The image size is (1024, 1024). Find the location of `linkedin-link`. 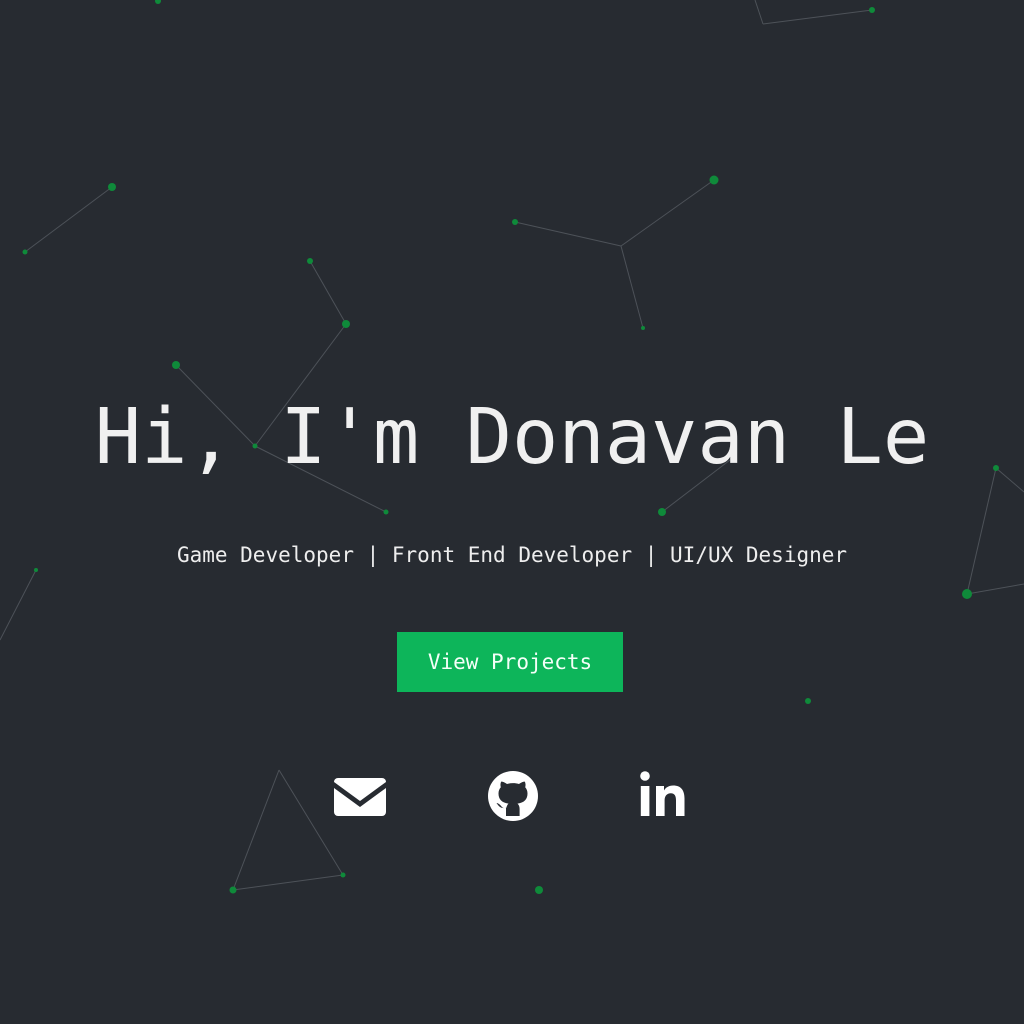

linkedin-link is located at coordinates (664, 796).